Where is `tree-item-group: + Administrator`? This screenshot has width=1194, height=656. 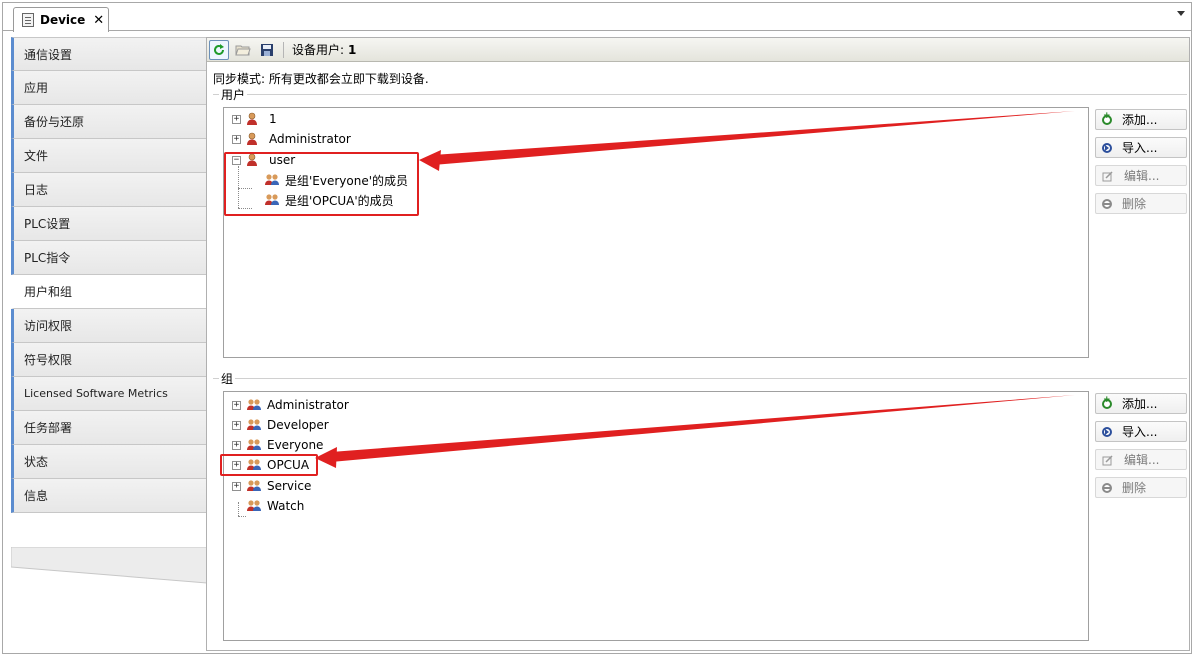 tree-item-group: + Administrator is located at coordinates (290, 405).